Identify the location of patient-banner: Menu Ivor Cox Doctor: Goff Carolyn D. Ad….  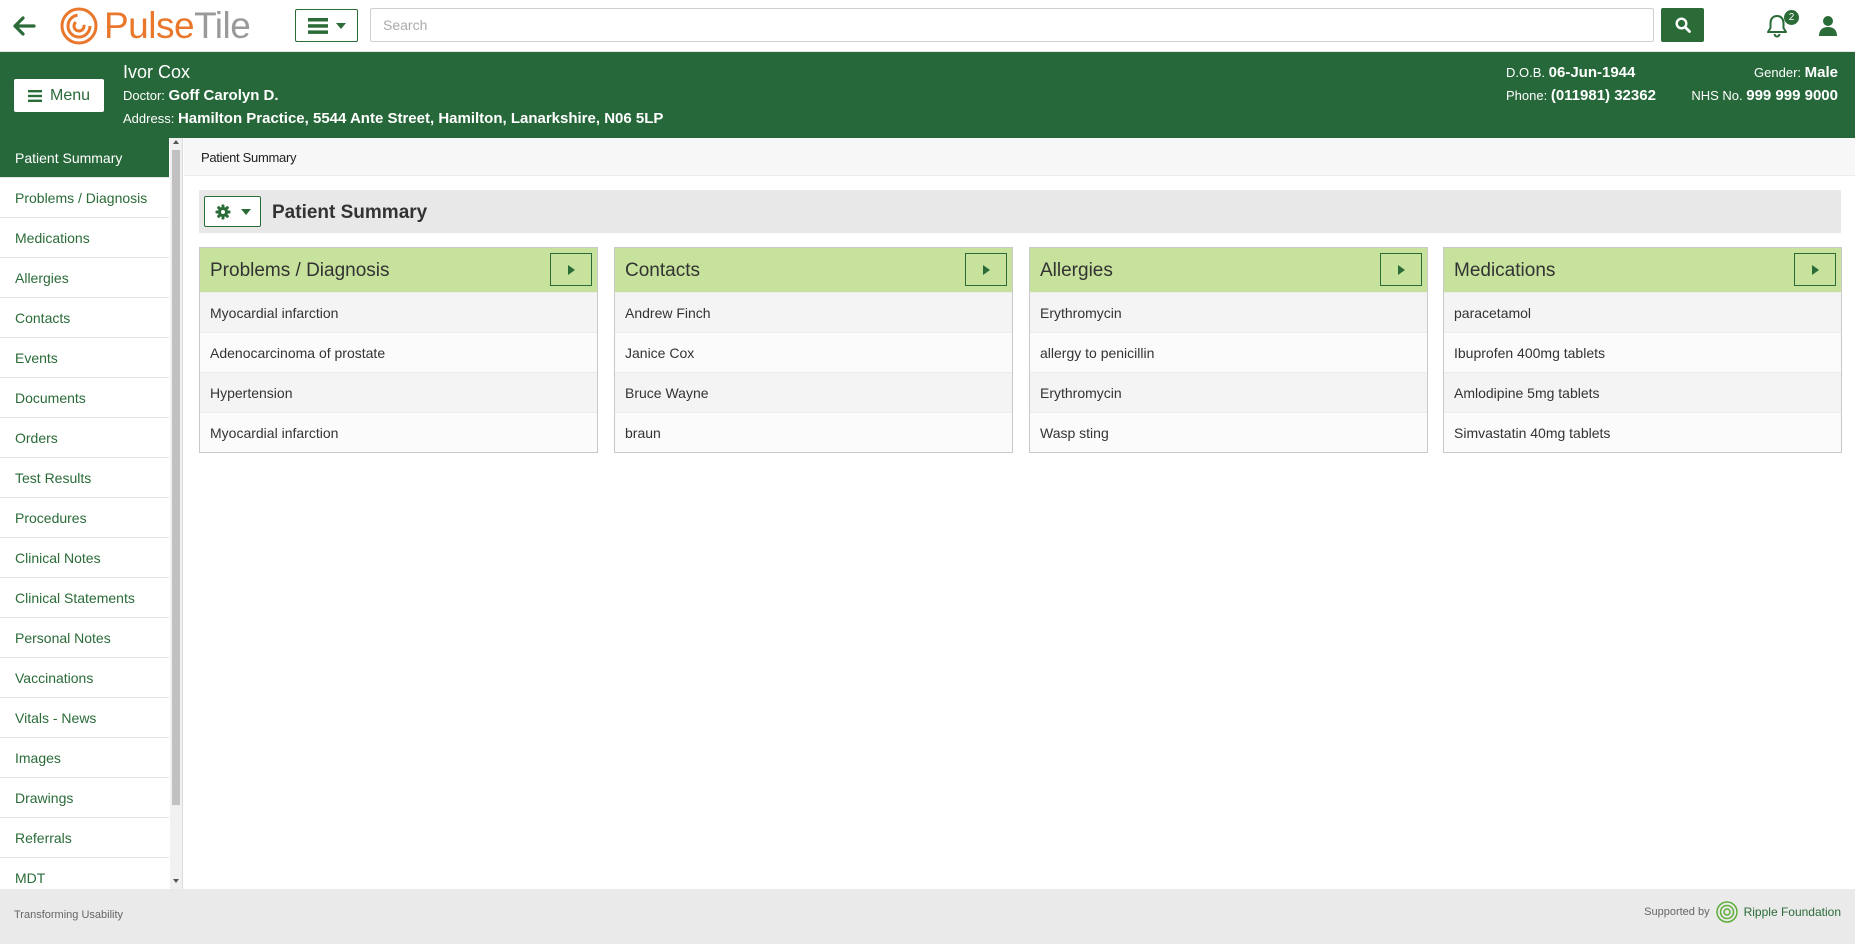
(927, 95).